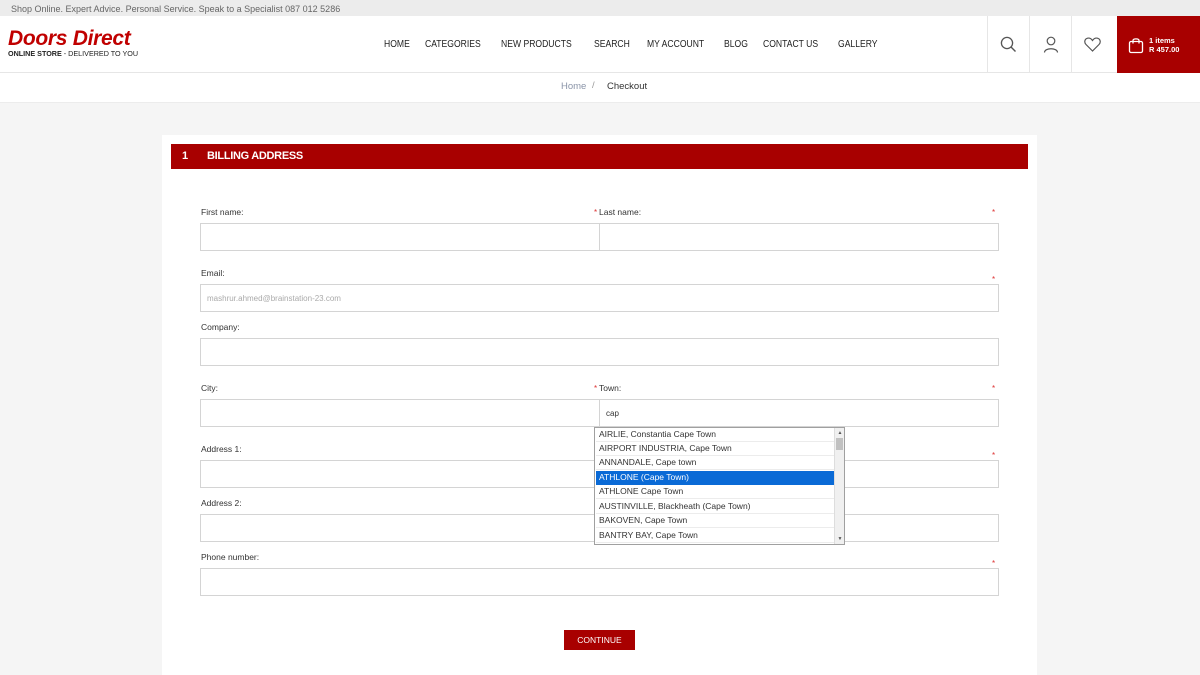 The image size is (1200, 675). I want to click on nav-home: HOME, so click(397, 44).